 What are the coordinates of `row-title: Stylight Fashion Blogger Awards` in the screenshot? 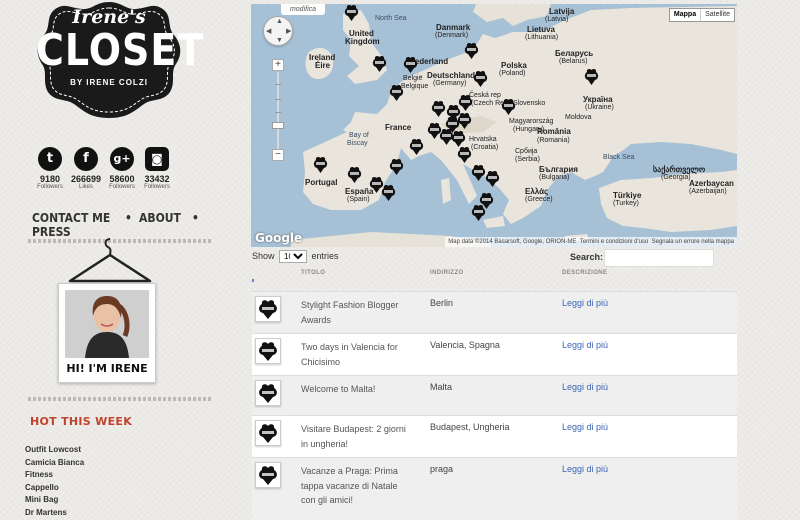 It's located at (350, 312).